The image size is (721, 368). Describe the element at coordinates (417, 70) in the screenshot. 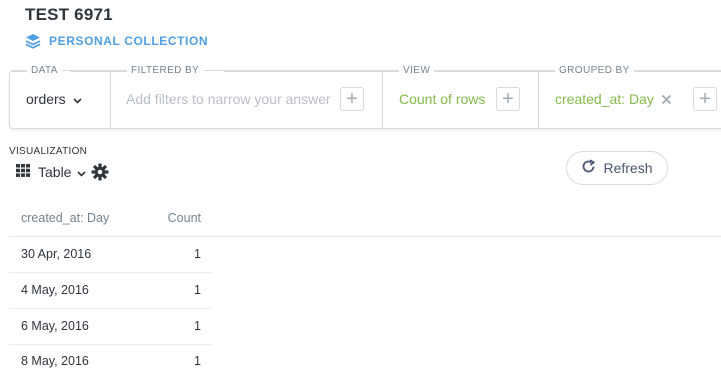

I see `view-label: VIEW` at that location.